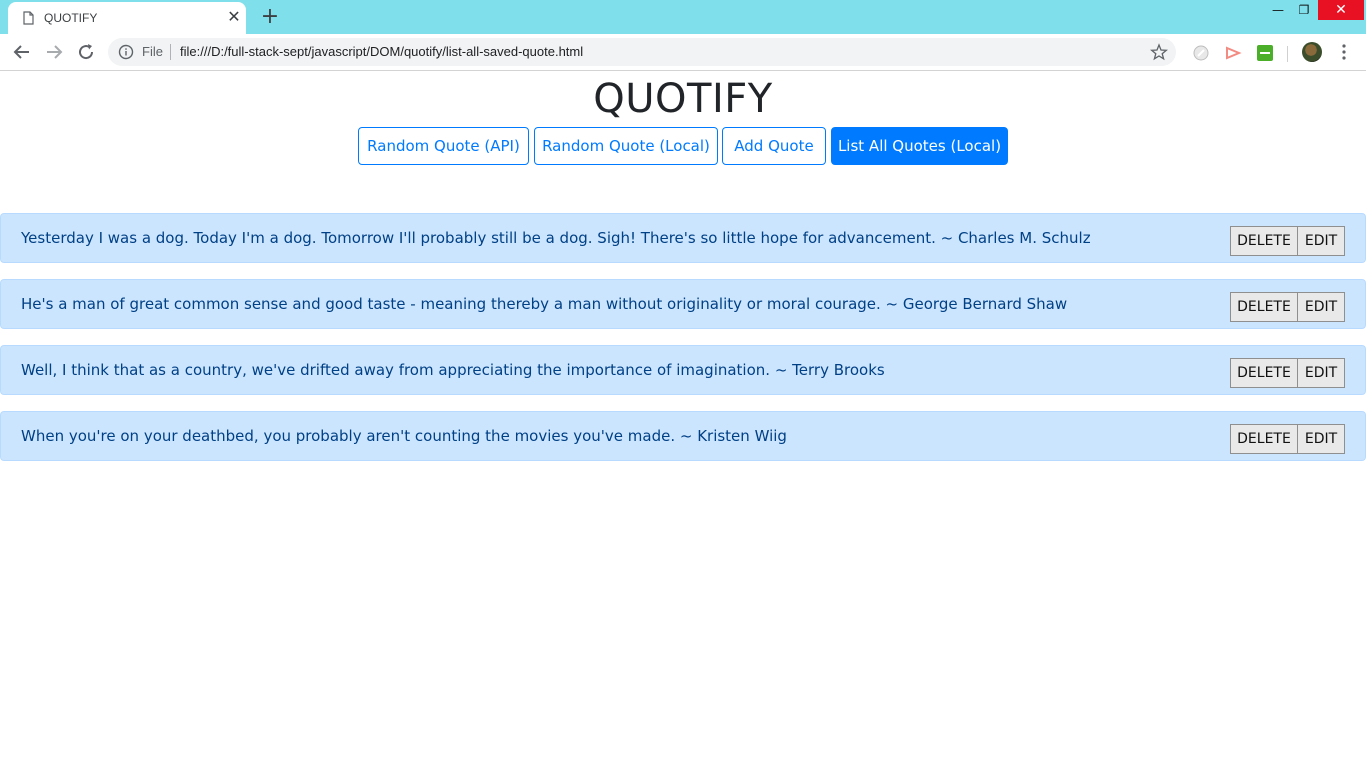  I want to click on page-icon, so click(28, 18).